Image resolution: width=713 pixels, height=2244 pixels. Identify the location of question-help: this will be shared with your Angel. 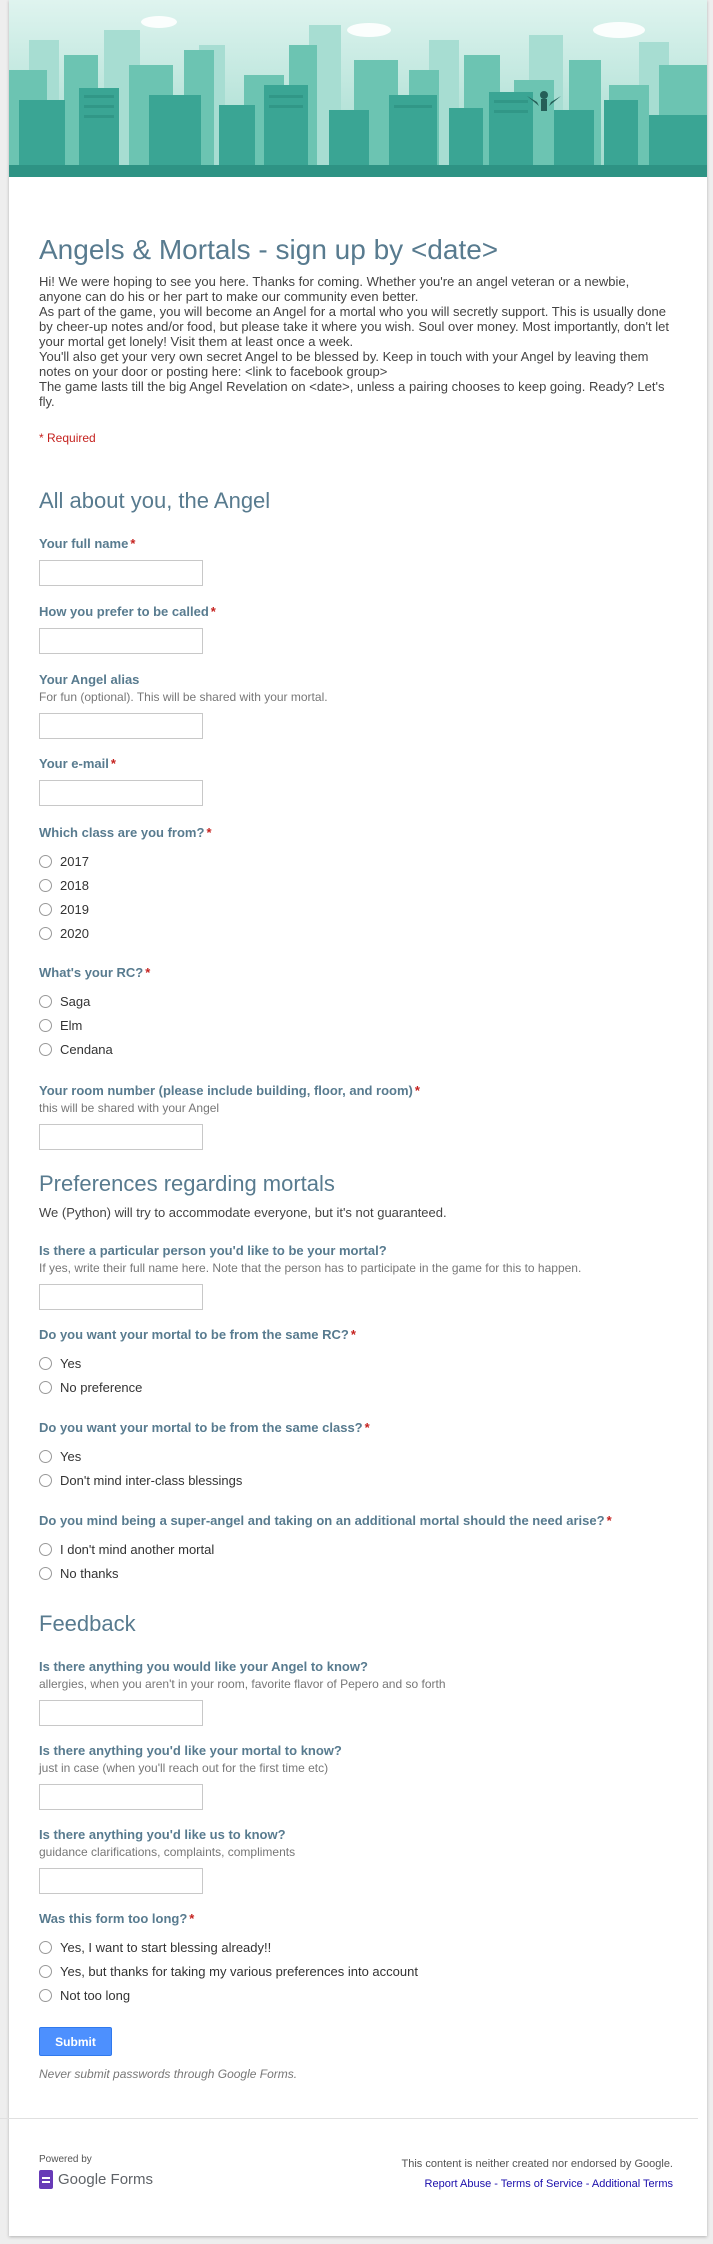
(129, 1108).